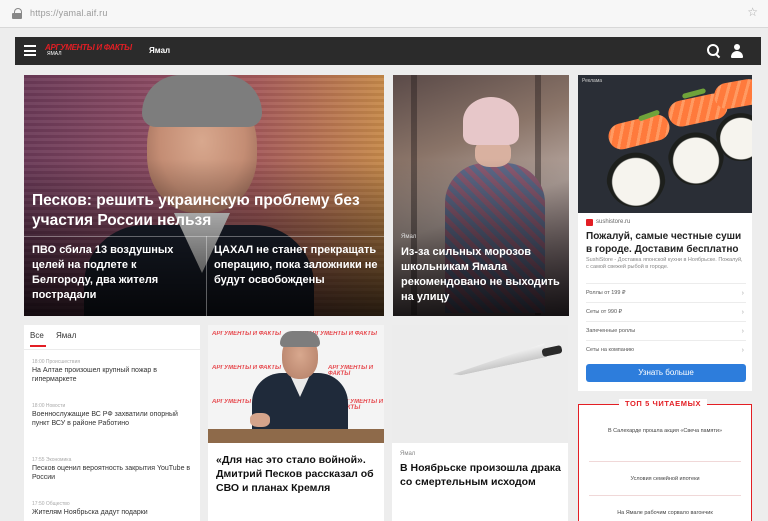 The width and height of the screenshot is (768, 521). What do you see at coordinates (666, 330) in the screenshot?
I see `ad-link: Запеченные роллы ›` at bounding box center [666, 330].